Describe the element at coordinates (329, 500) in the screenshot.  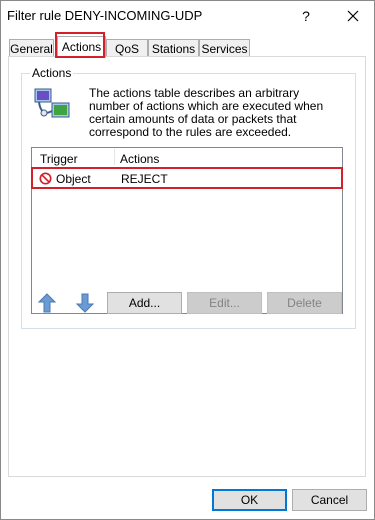
I see `cancel-button: Cancel` at that location.